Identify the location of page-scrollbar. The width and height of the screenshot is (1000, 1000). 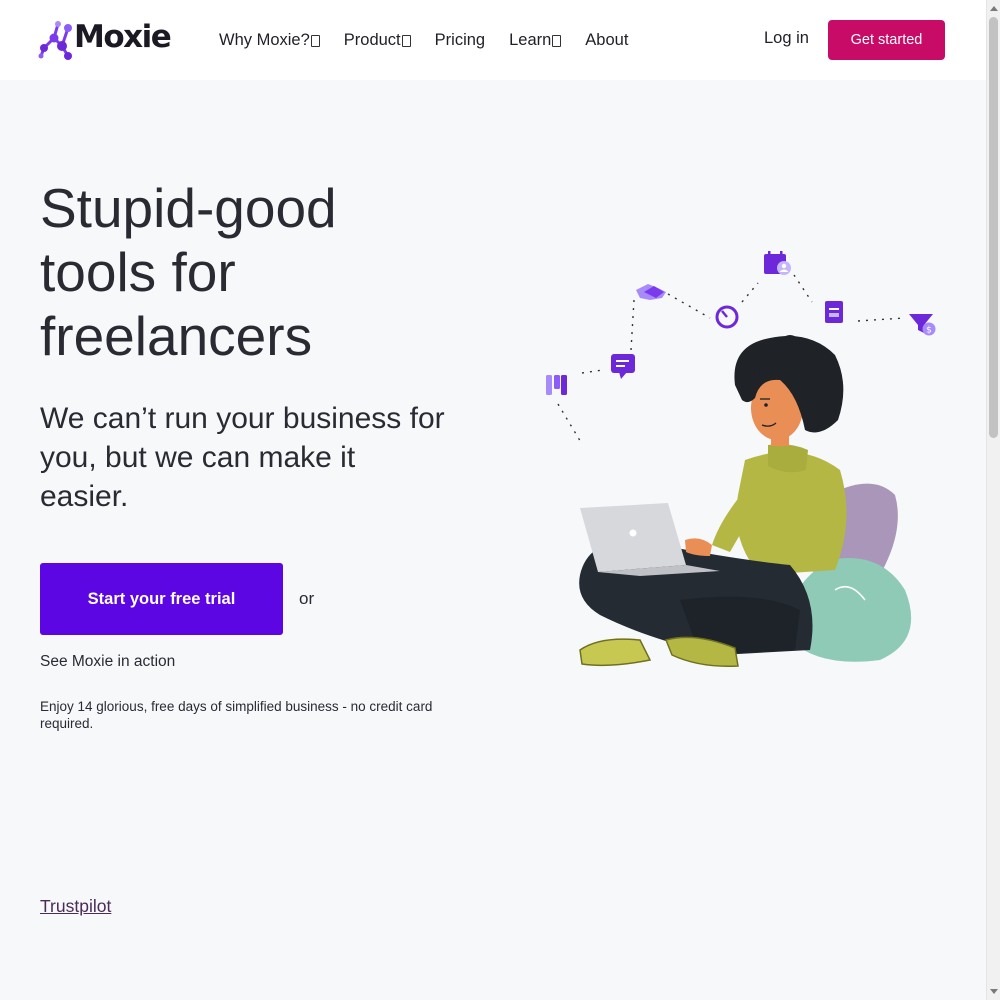
(993, 500).